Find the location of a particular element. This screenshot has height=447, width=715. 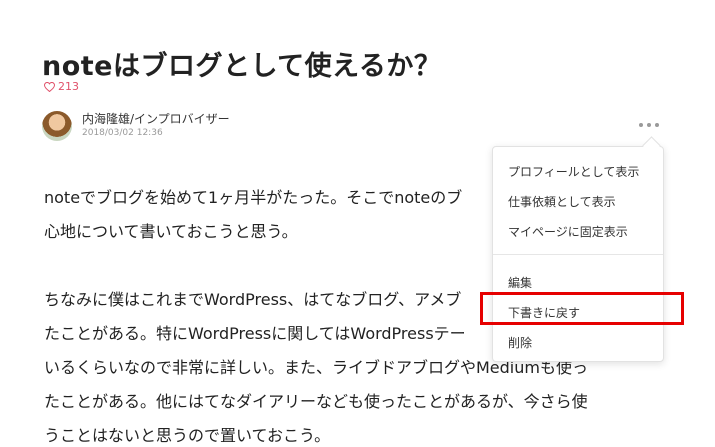

menu-item-show-as-profile: プロフィールとして表示 is located at coordinates (573, 171).